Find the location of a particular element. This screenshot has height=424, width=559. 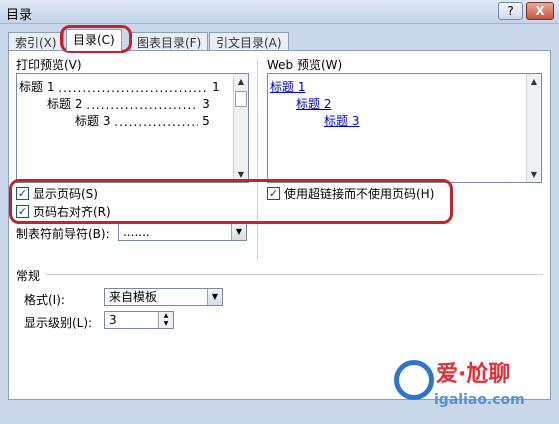

tab-strip: 索引(X) 目录(C) 图表目录(F) 引文目录(A) is located at coordinates (278, 40).